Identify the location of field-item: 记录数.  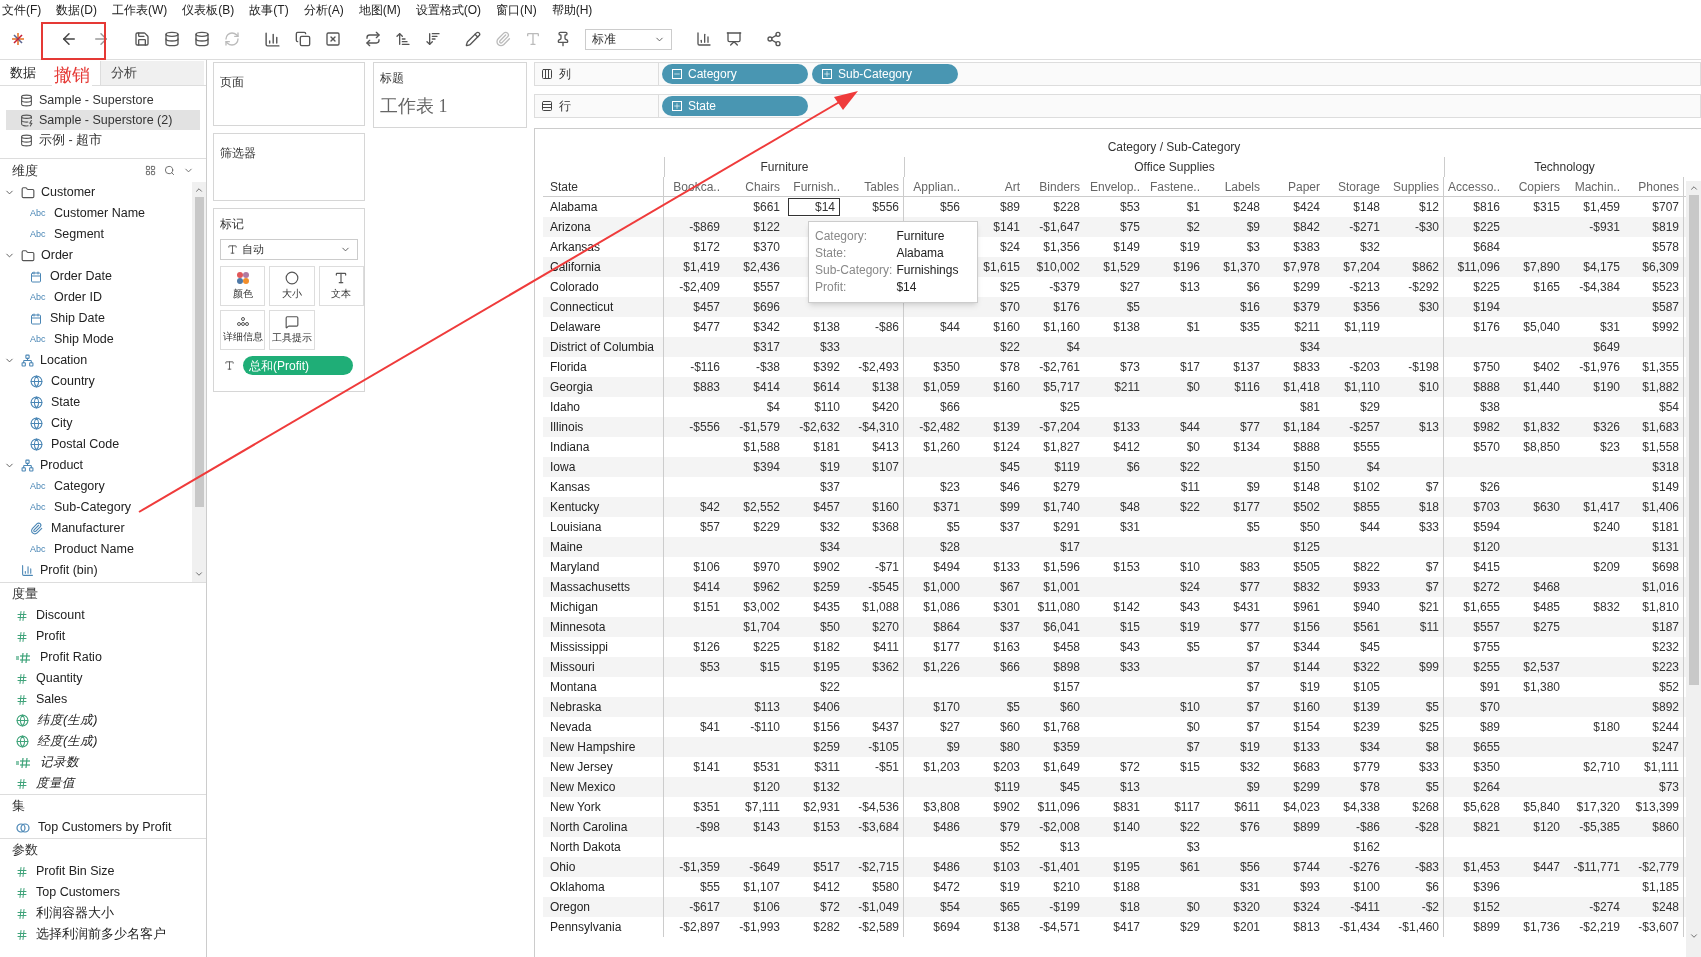
(59, 762).